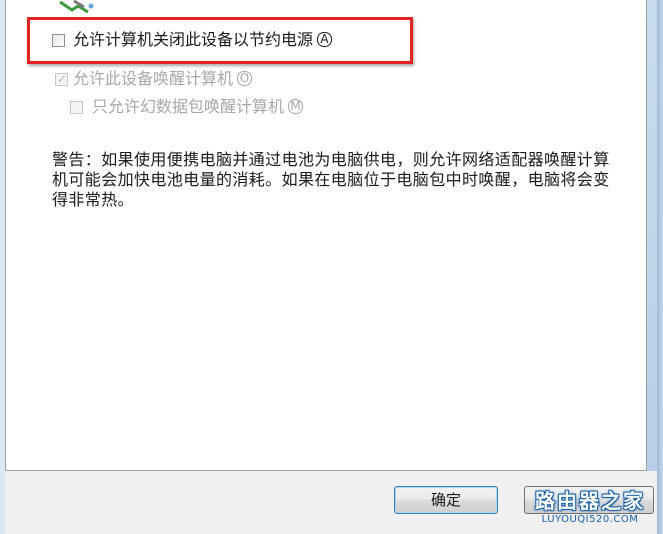  Describe the element at coordinates (446, 500) in the screenshot. I see `ok-button: 确定` at that location.